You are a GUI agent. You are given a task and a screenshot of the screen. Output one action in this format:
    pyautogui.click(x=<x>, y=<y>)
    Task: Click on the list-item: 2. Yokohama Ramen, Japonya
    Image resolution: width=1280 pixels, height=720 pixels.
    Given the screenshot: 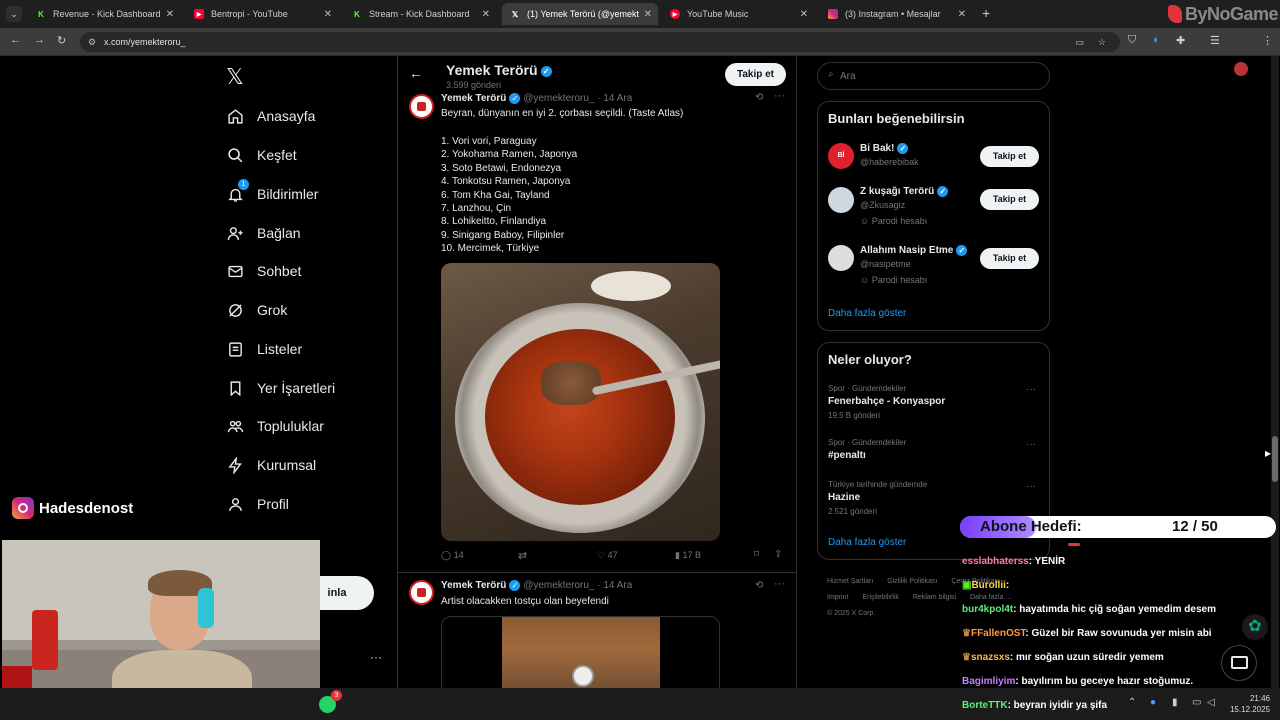 What is the action you would take?
    pyautogui.click(x=509, y=155)
    